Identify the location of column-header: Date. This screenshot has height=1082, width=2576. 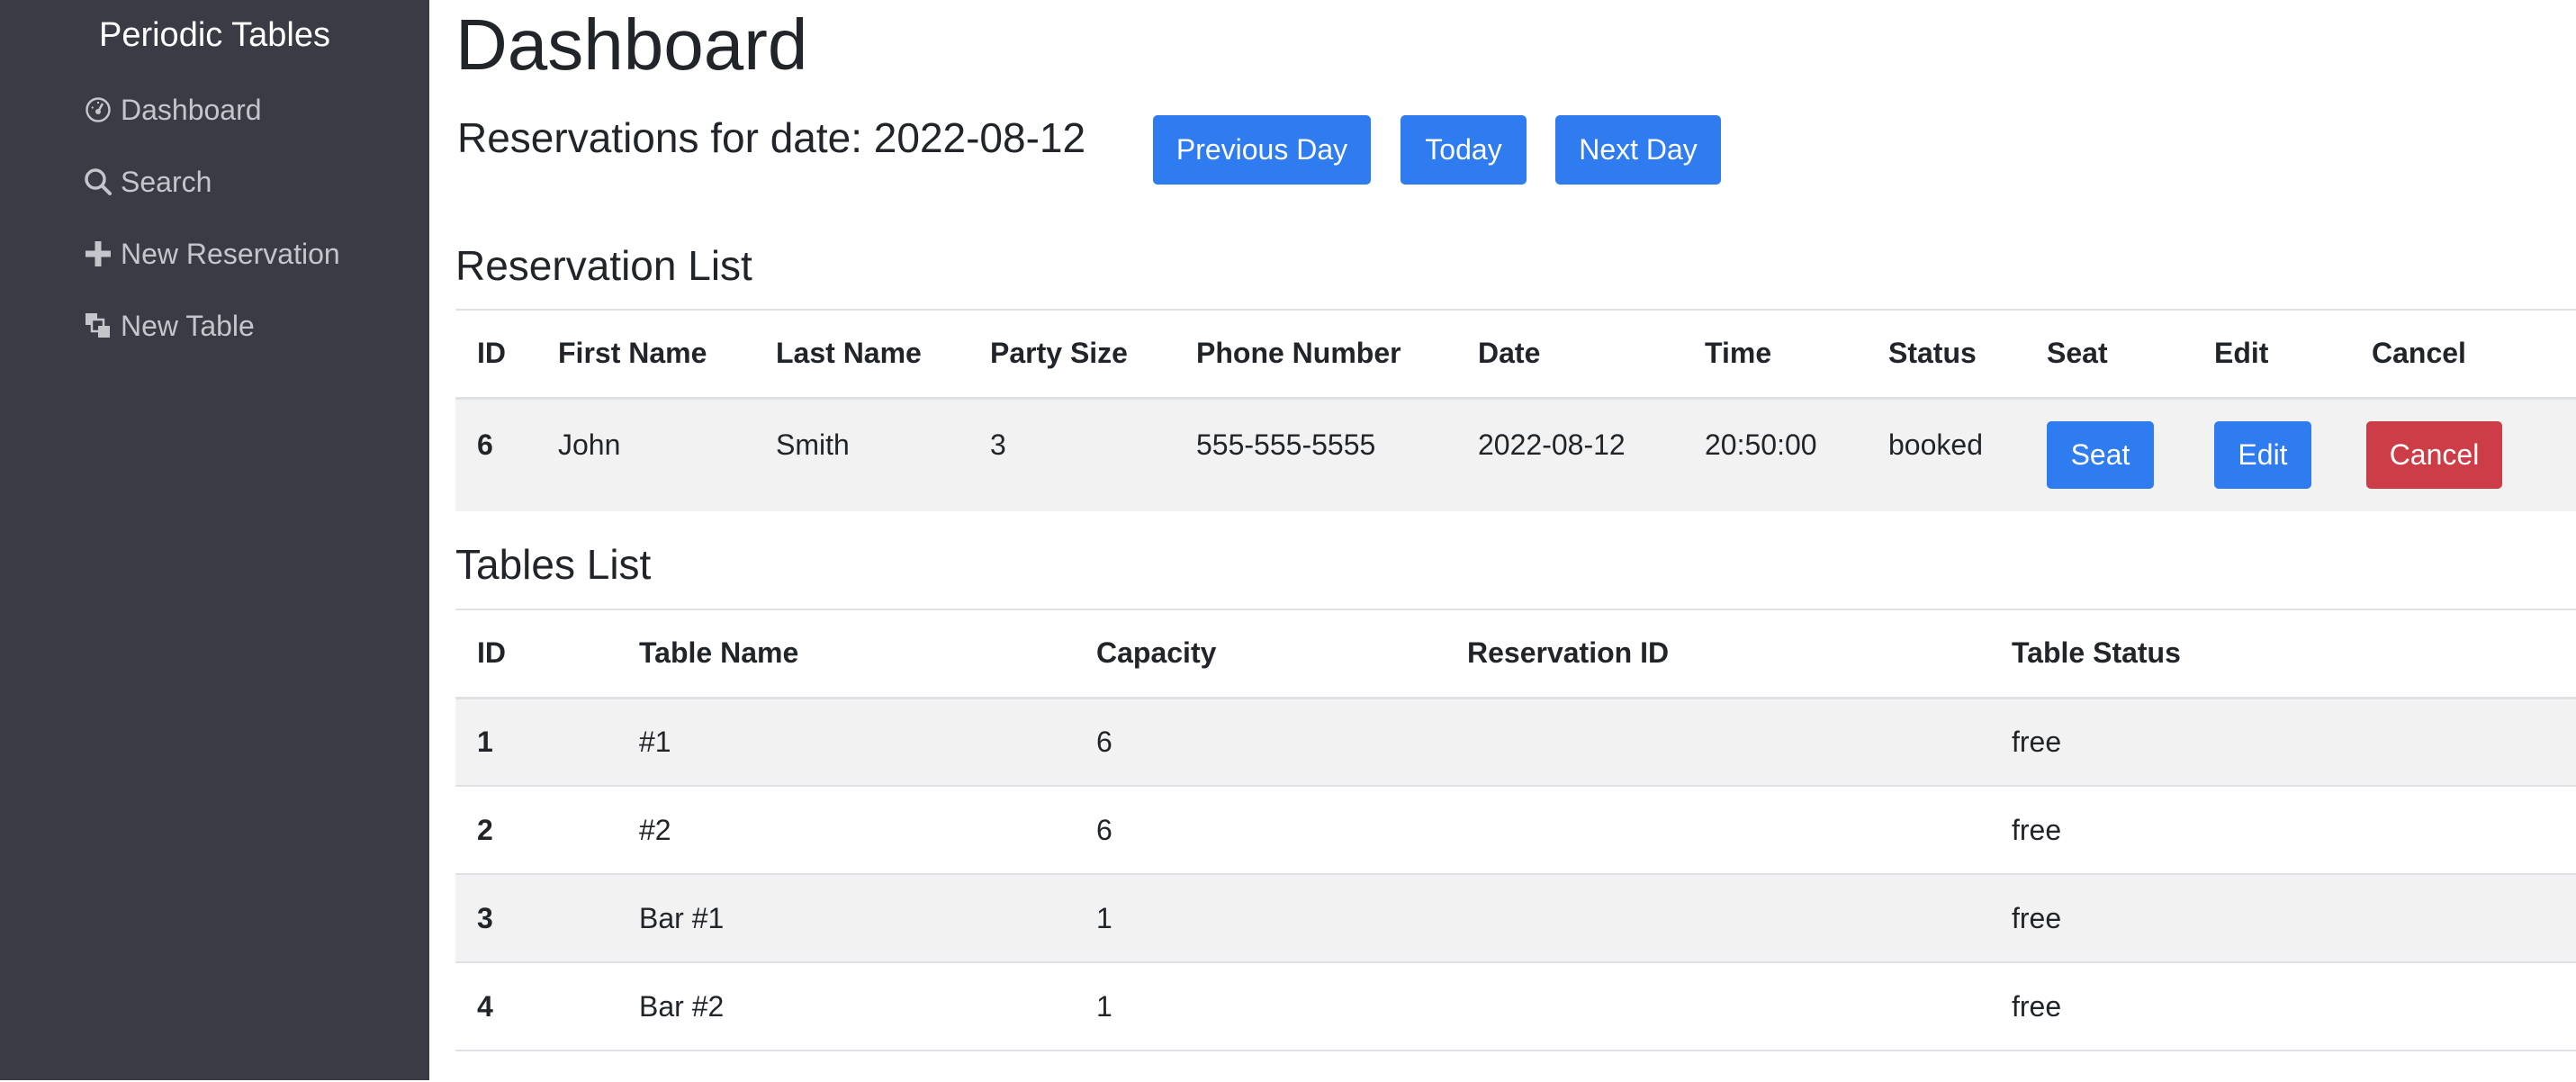
(1509, 353).